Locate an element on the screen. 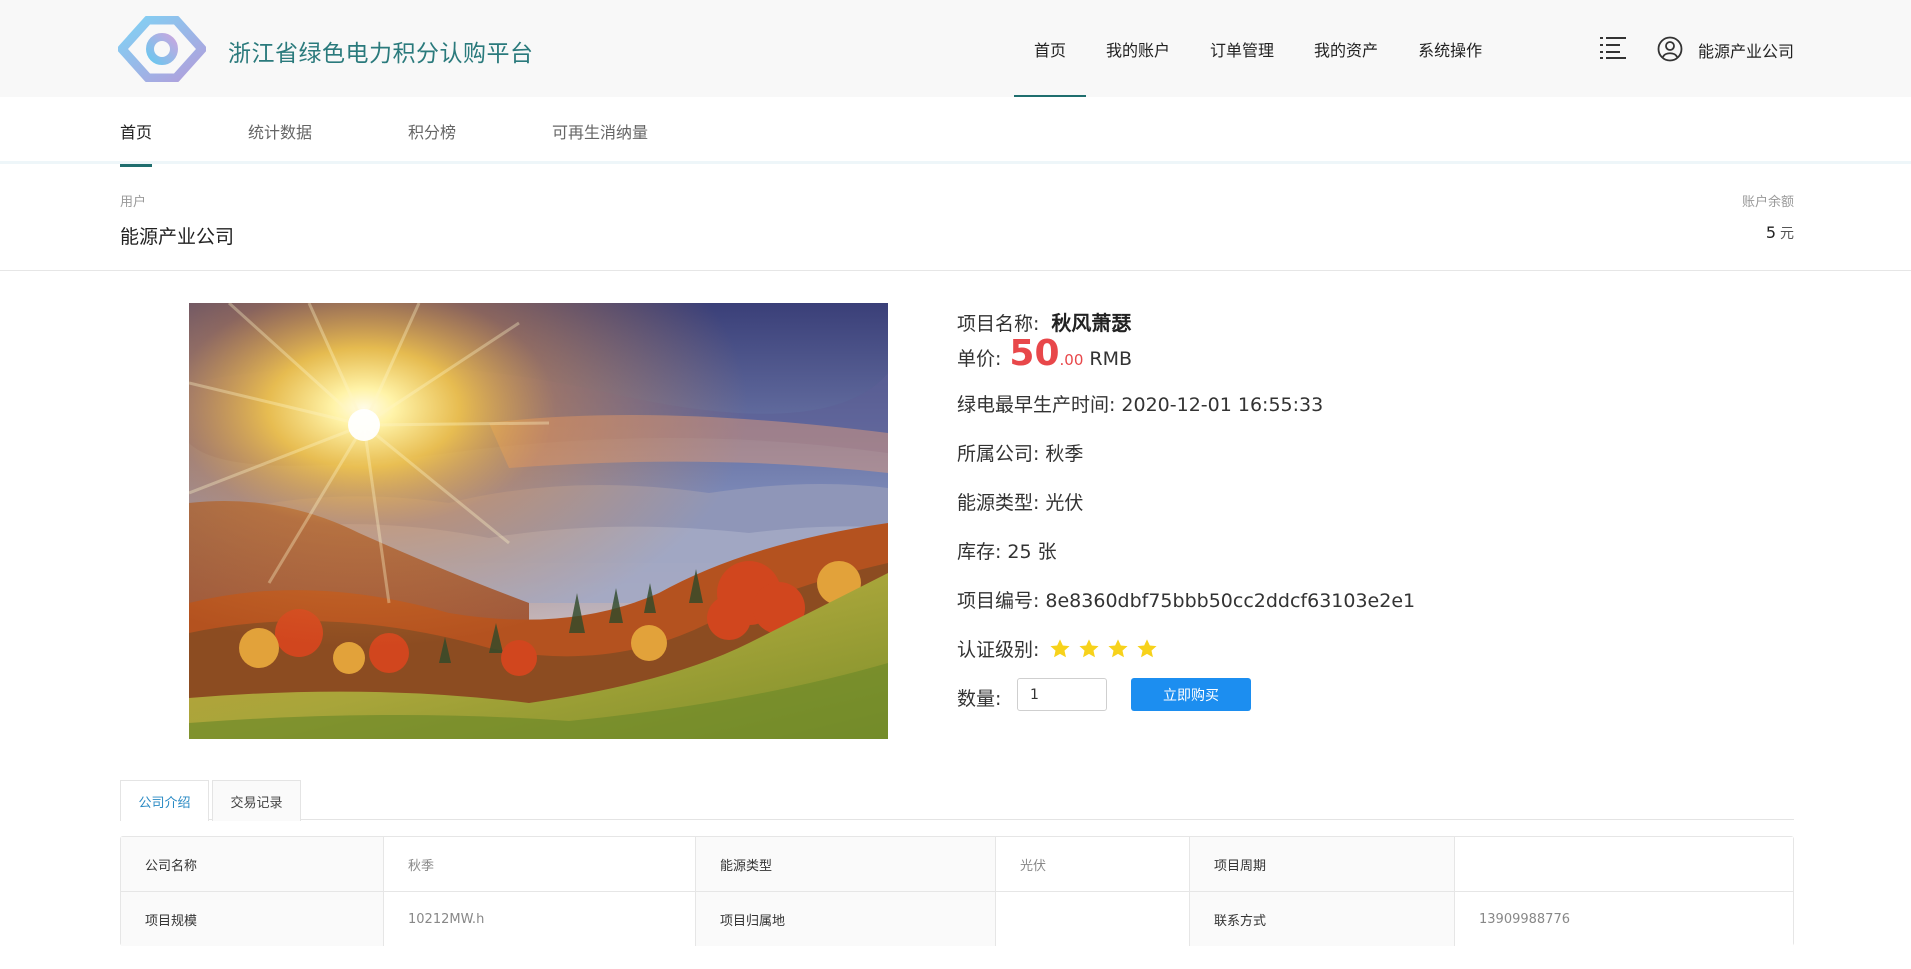  quantity-row: 数量: 立即购买 is located at coordinates (1157, 694).